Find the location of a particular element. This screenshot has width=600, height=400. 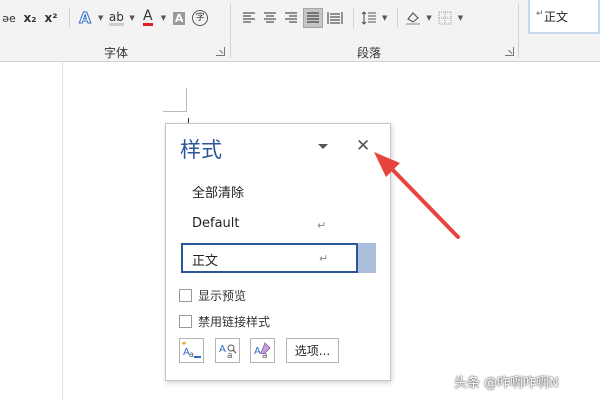

watermark: 头条 @咋啊咋啊N is located at coordinates (506, 383).